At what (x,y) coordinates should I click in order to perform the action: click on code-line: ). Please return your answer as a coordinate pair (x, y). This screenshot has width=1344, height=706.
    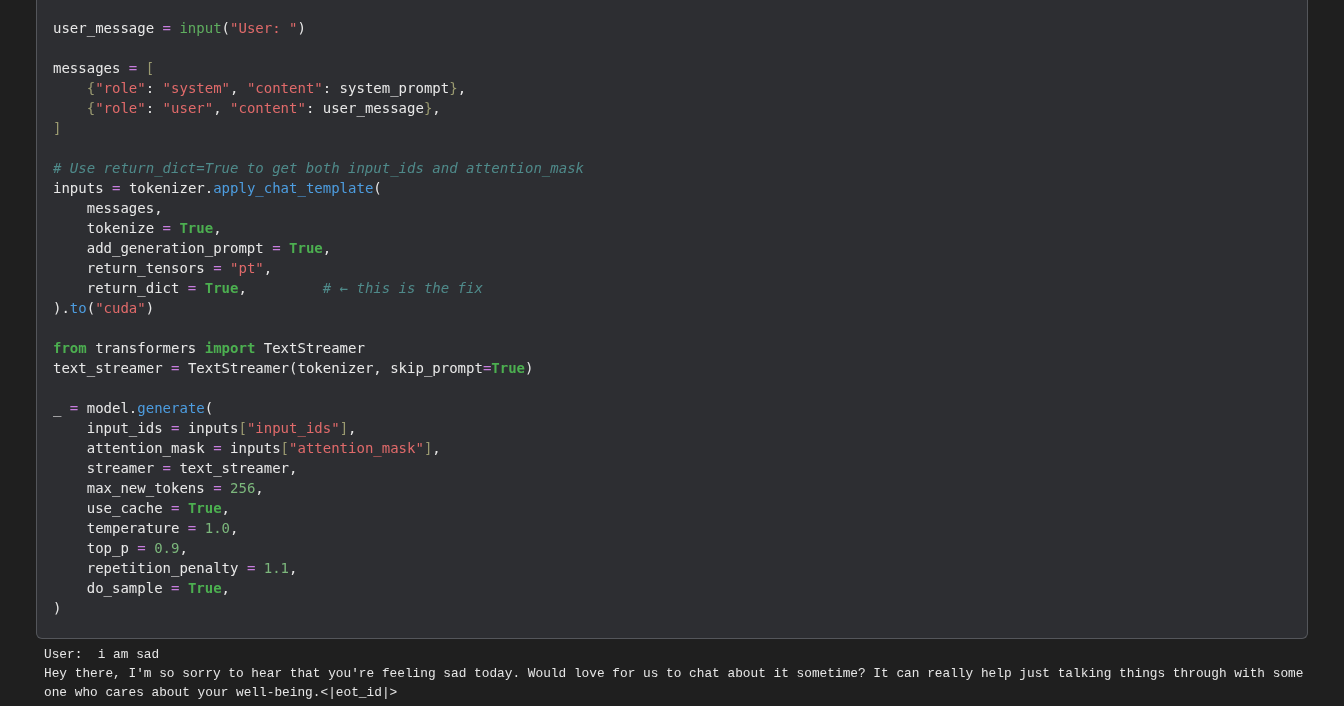
    Looking at the image, I should click on (58, 608).